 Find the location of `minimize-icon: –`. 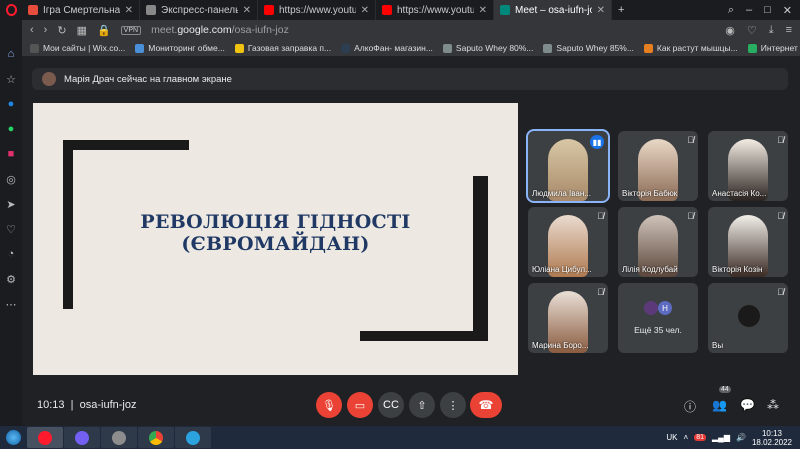

minimize-icon: – is located at coordinates (749, 10).